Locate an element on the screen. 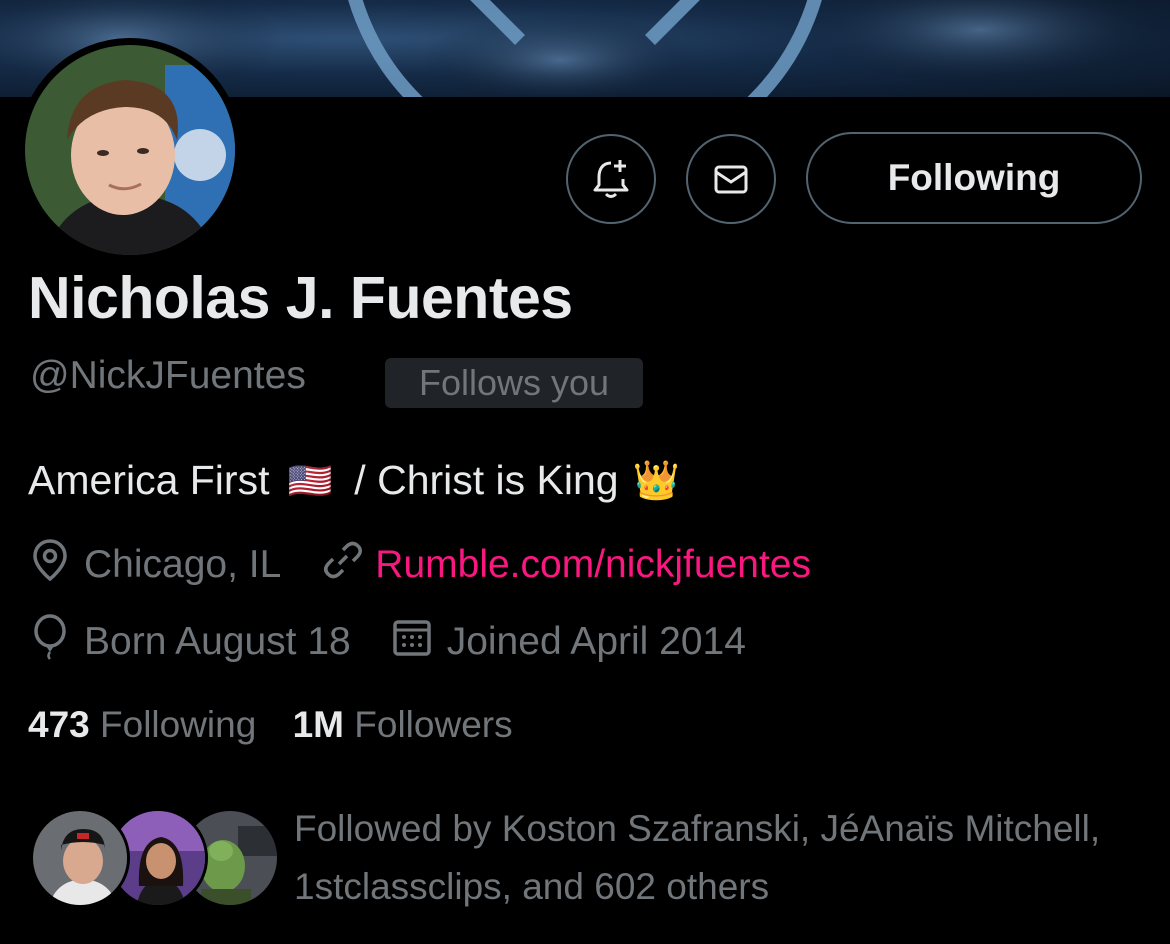 Image resolution: width=1170 pixels, height=944 pixels. profile-meta-row-1: Chicago, IL Rumble.com/nickjfuentes is located at coordinates (420, 565).